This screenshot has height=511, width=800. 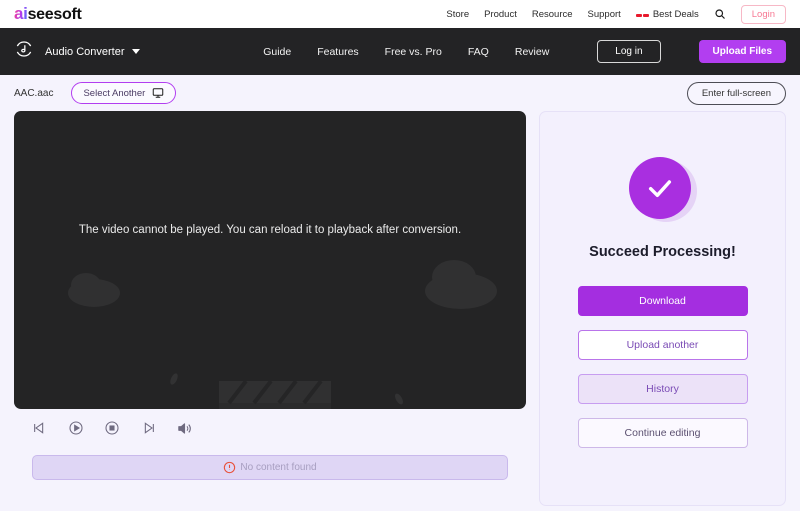 What do you see at coordinates (184, 428) in the screenshot?
I see `volume-icon` at bounding box center [184, 428].